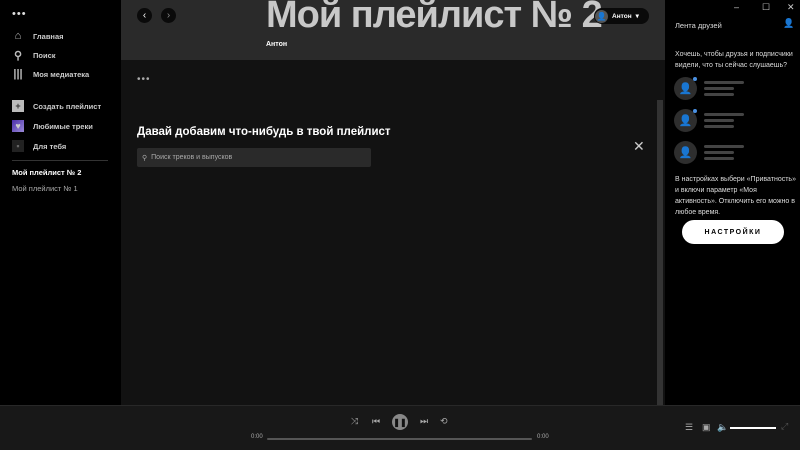 The height and width of the screenshot is (450, 800). What do you see at coordinates (784, 426) in the screenshot?
I see `fullscreen-icon: ⤢` at bounding box center [784, 426].